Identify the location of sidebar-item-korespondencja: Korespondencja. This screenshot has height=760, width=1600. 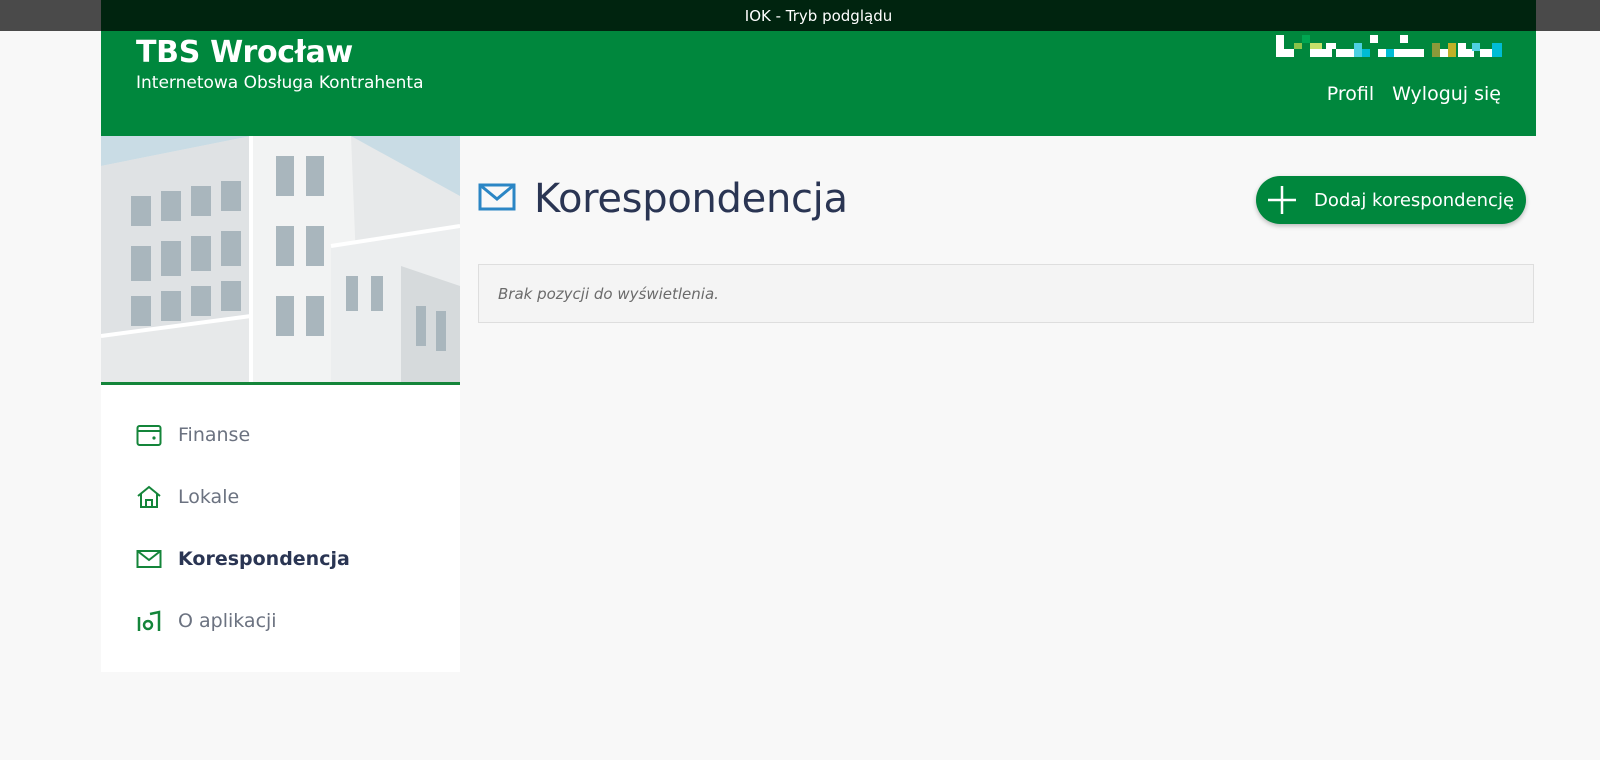
(280, 559).